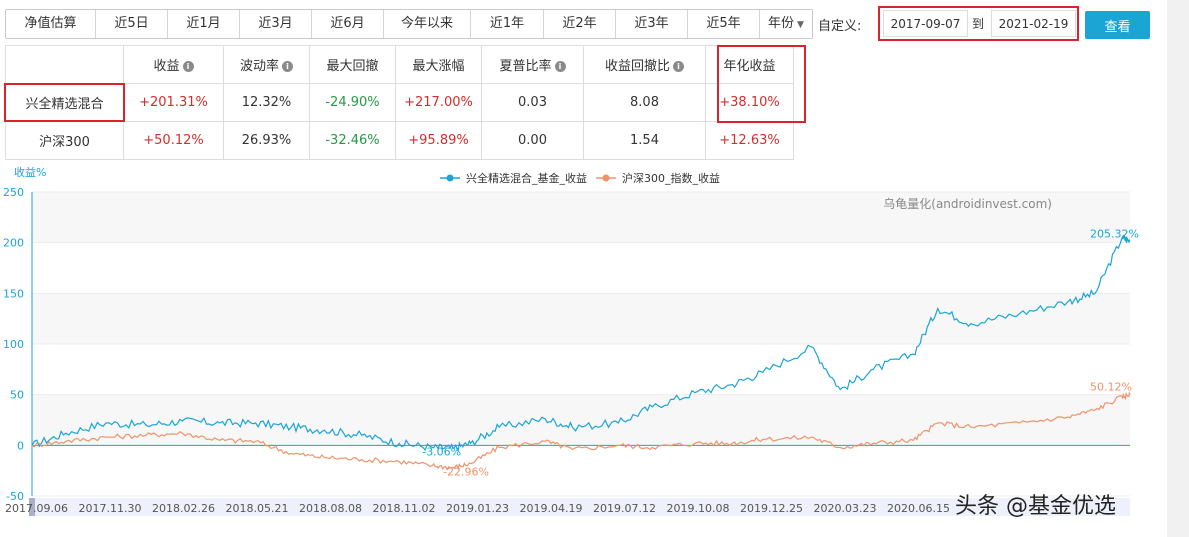 The image size is (1189, 537). Describe the element at coordinates (266, 102) in the screenshot. I see `cell-volatility: 12.32%` at that location.